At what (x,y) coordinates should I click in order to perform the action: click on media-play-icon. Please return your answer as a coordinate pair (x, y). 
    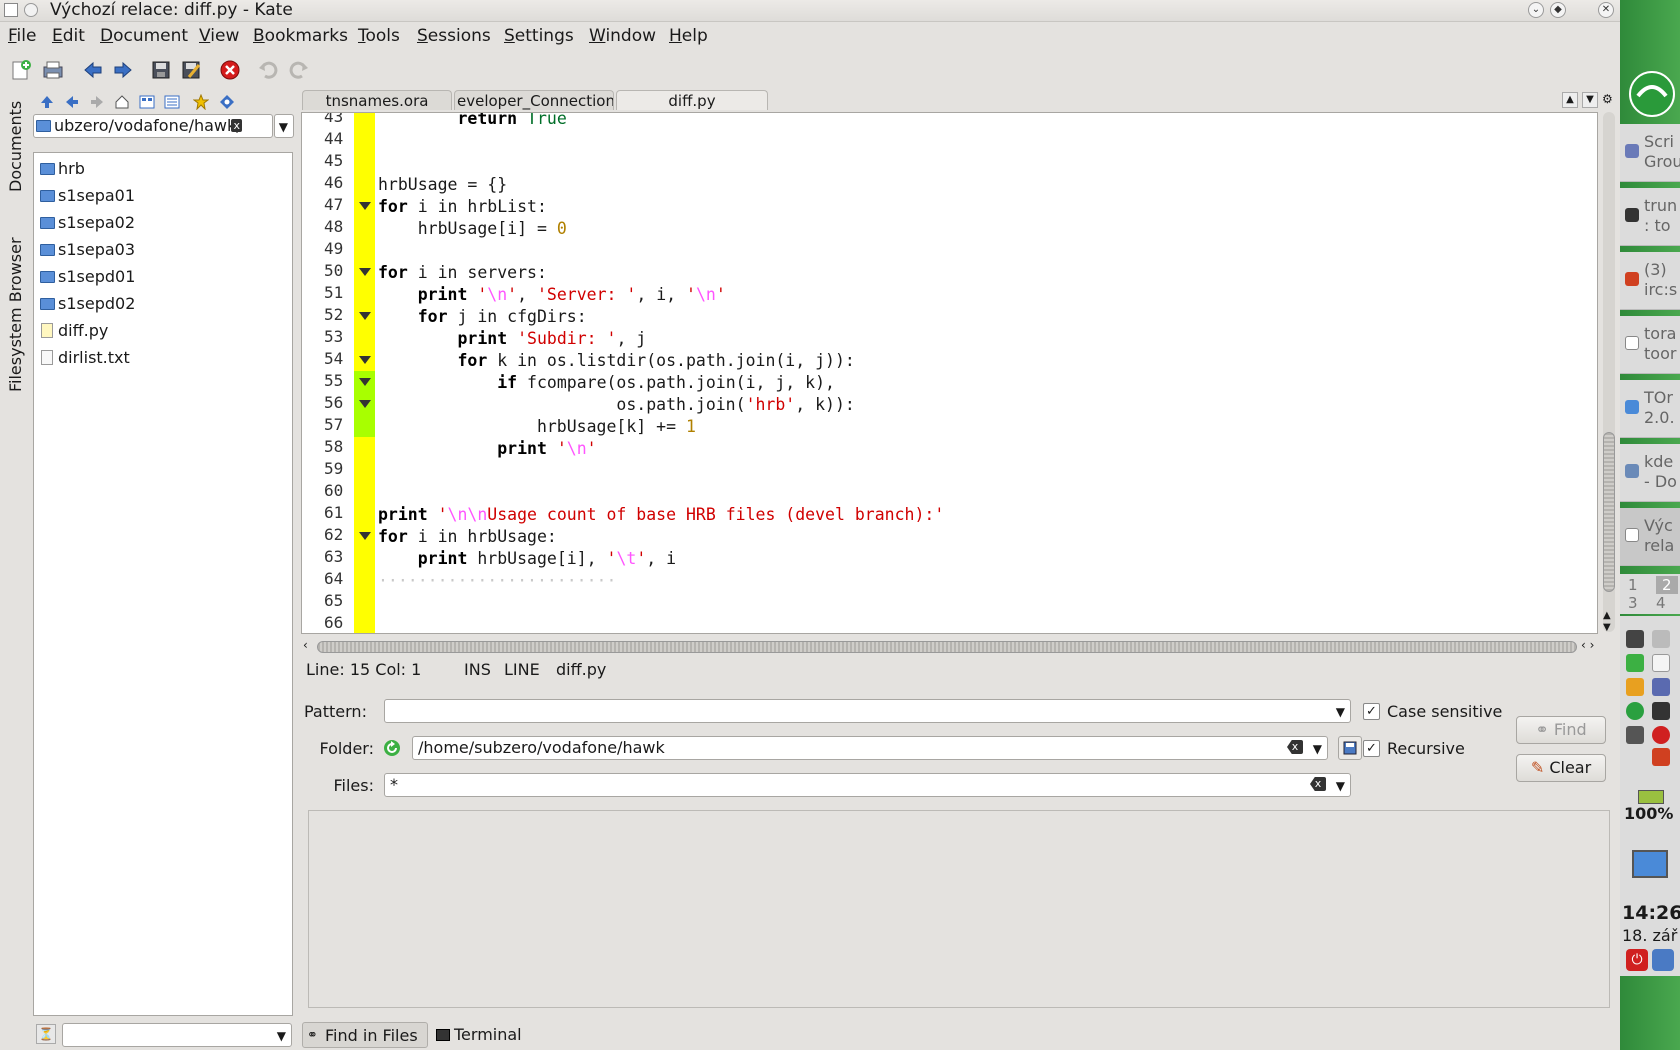
    Looking at the image, I should click on (1661, 711).